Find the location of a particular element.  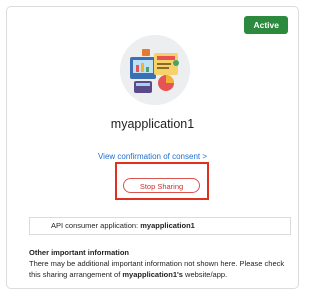

info-body-end: website/app. is located at coordinates (205, 274).